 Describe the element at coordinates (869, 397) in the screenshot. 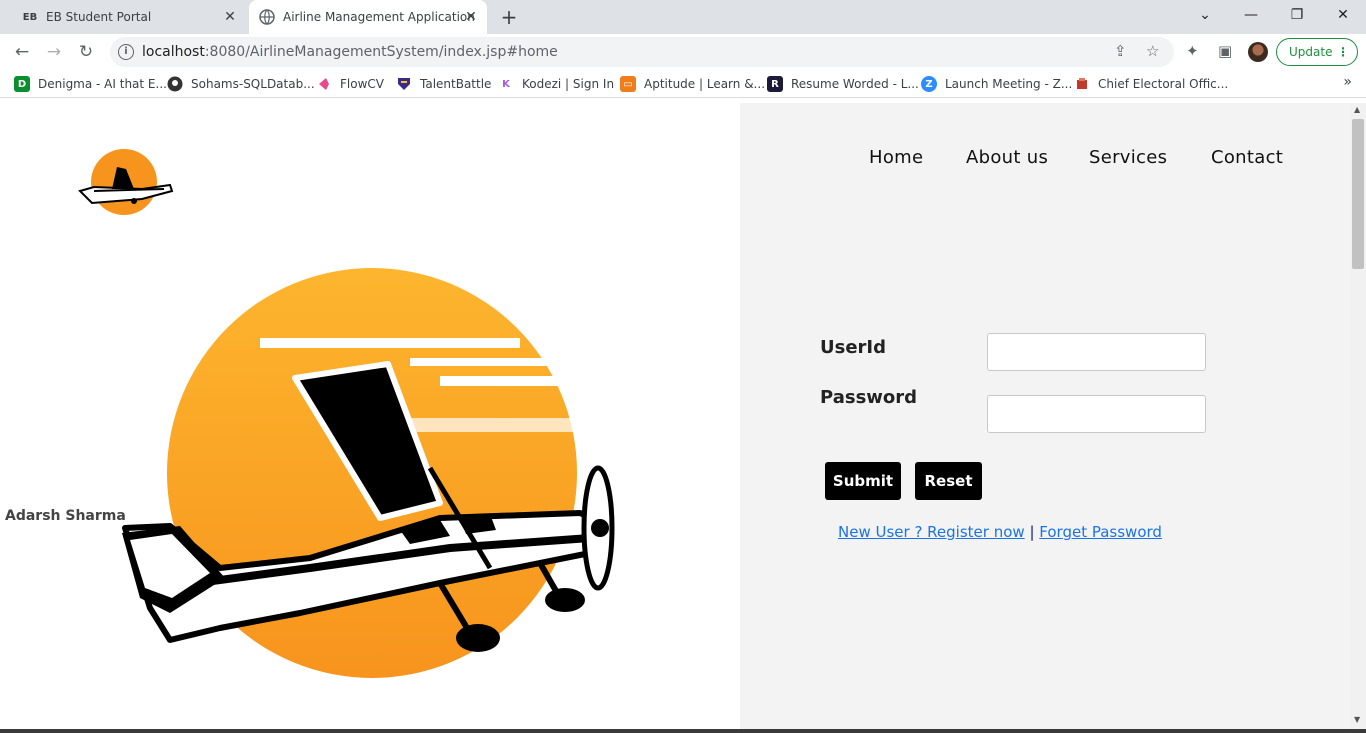

I see `password-label: Password` at that location.